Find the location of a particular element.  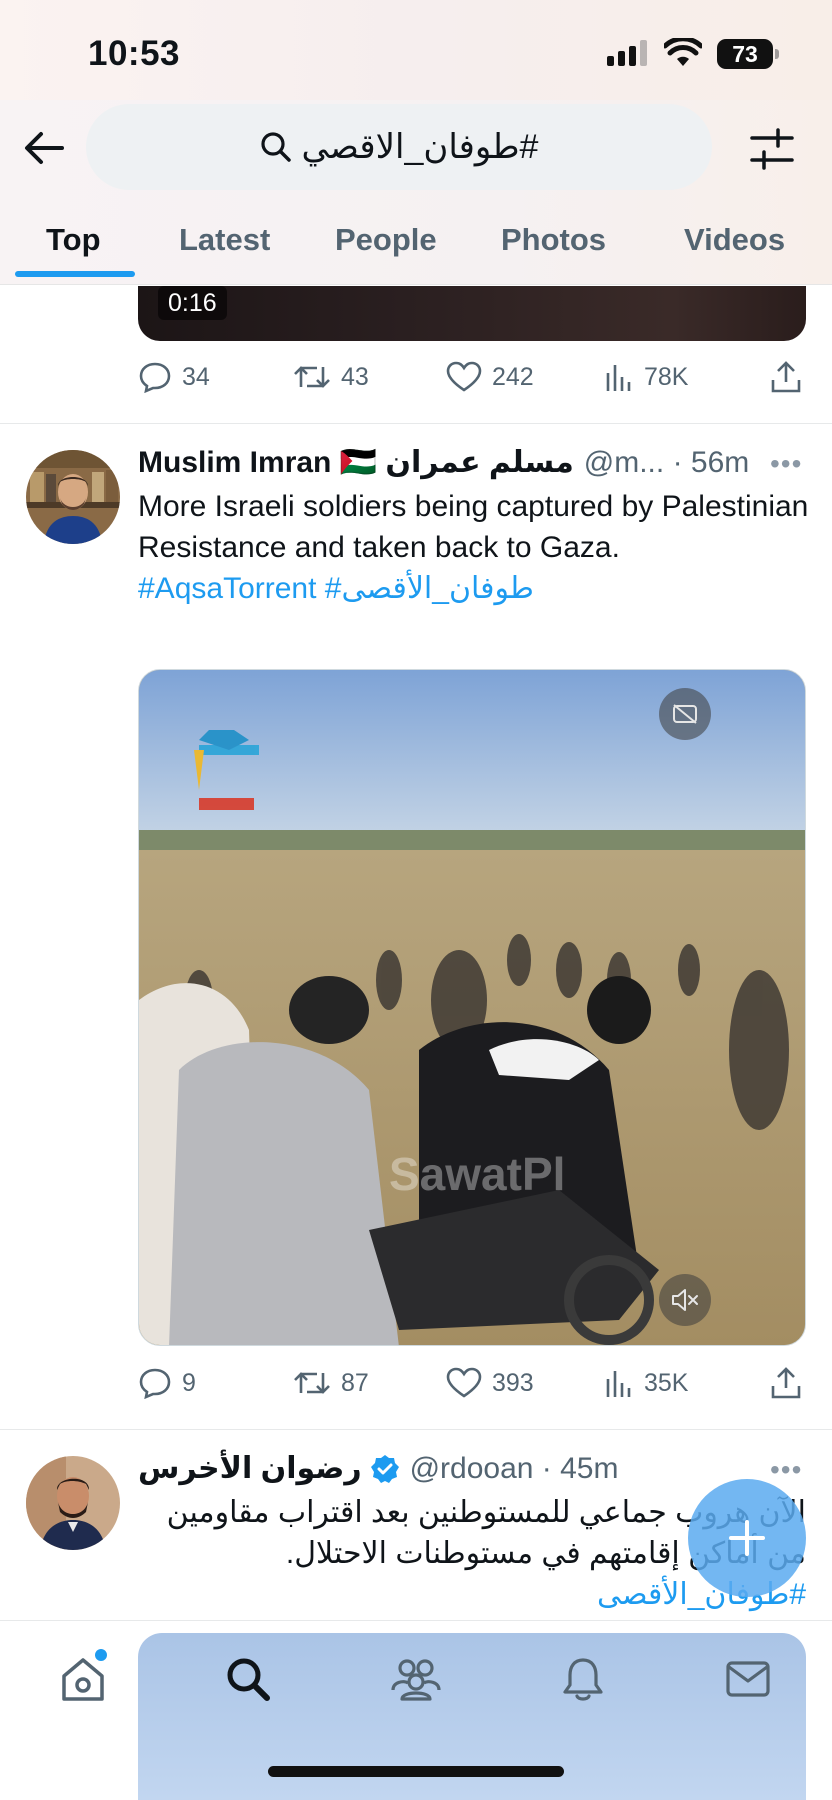

repost-button: 43 is located at coordinates (331, 377).